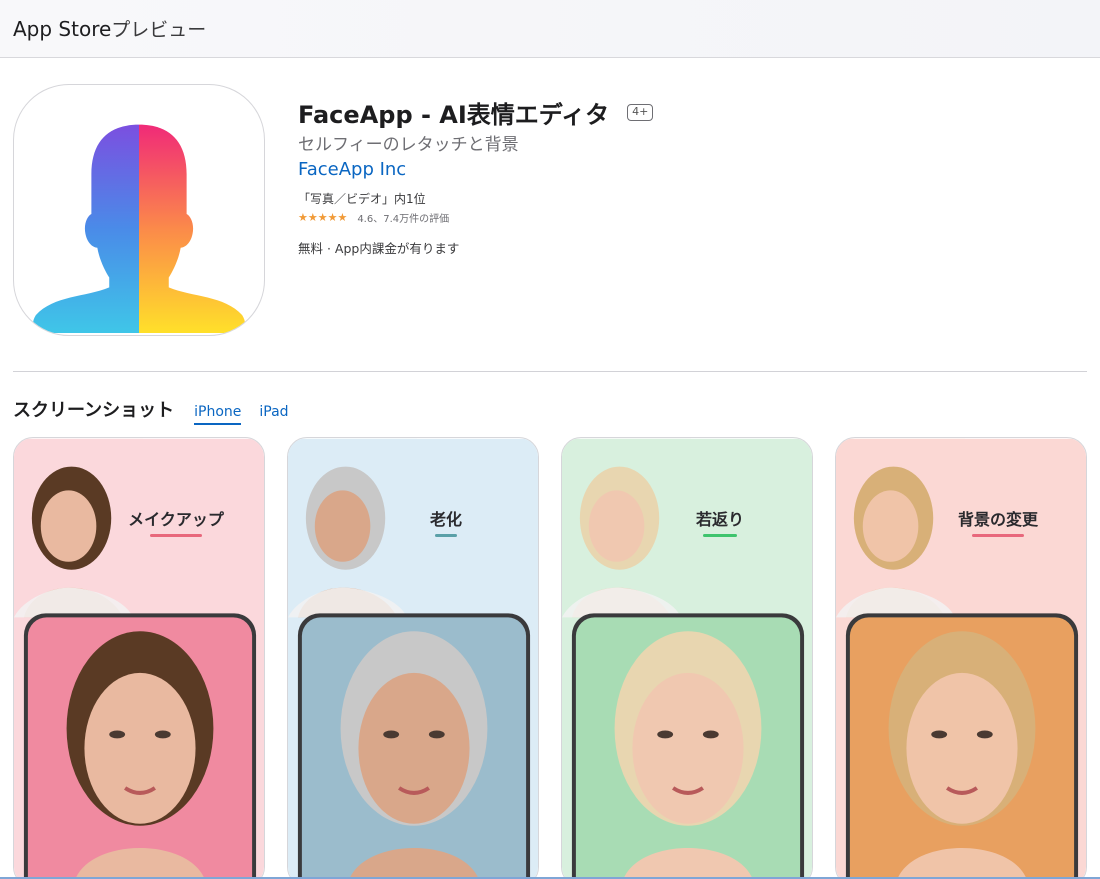 The width and height of the screenshot is (1100, 879). I want to click on rating-text: 4.6、7.4万件の評価, so click(403, 219).